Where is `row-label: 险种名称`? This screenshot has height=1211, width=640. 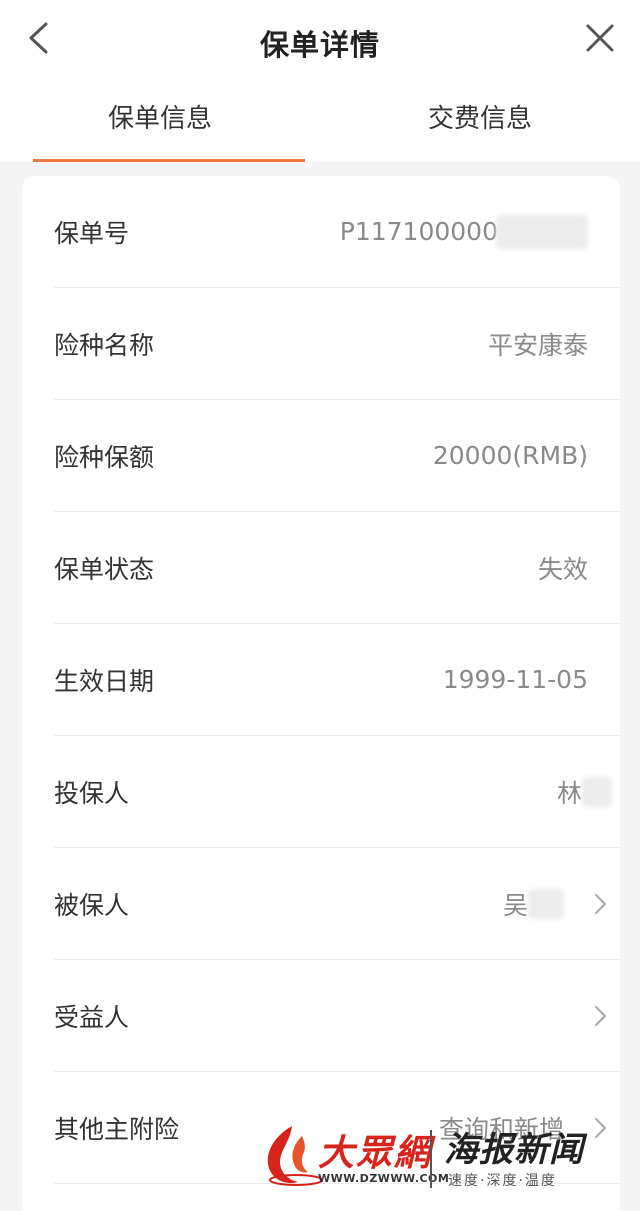
row-label: 险种名称 is located at coordinates (104, 345).